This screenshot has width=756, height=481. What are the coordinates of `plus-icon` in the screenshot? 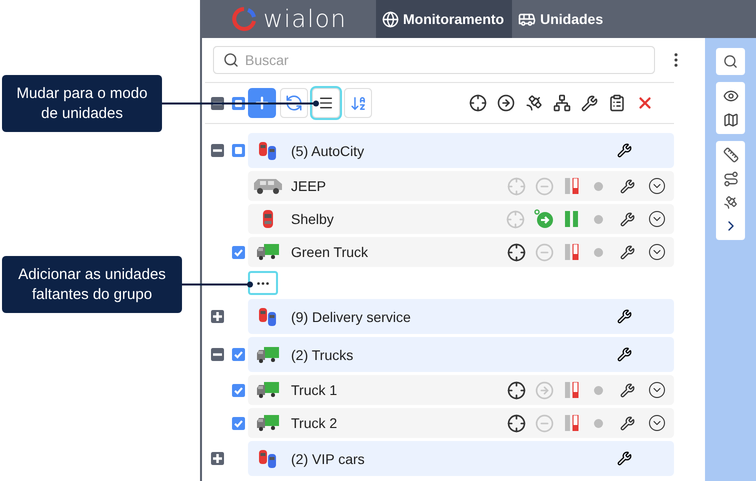 It's located at (262, 103).